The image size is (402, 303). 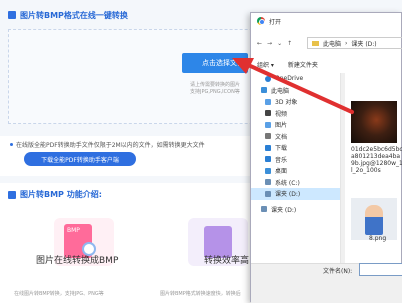 I want to click on breadcrumb-drive-d: 课夹 (D:), so click(x=363, y=43).